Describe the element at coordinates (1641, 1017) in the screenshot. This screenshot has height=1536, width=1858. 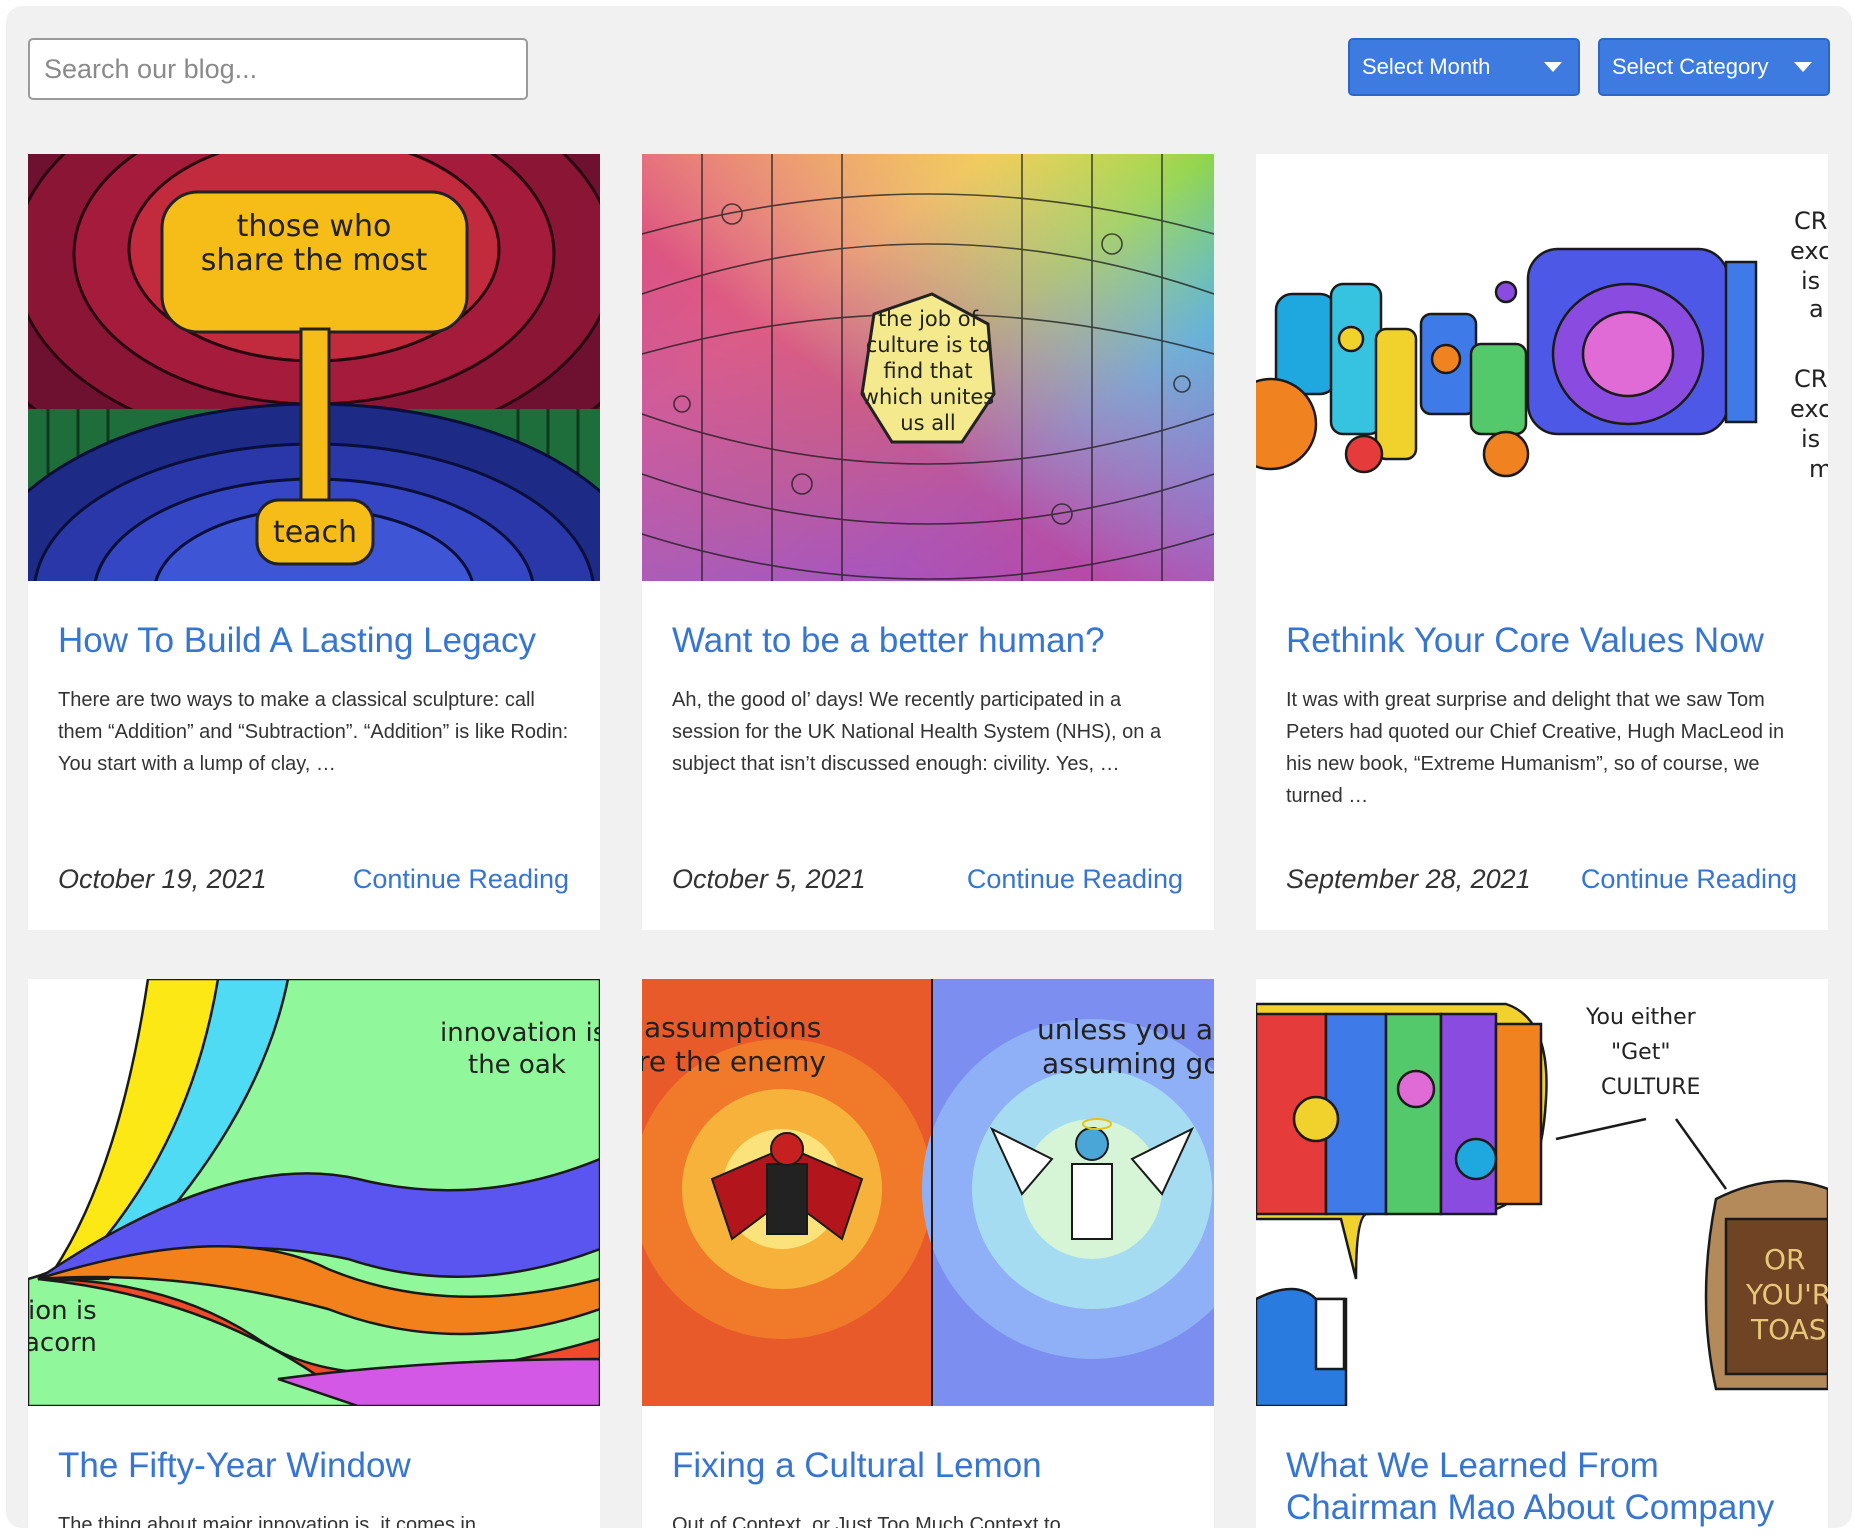
I see `image-caption: You either` at that location.